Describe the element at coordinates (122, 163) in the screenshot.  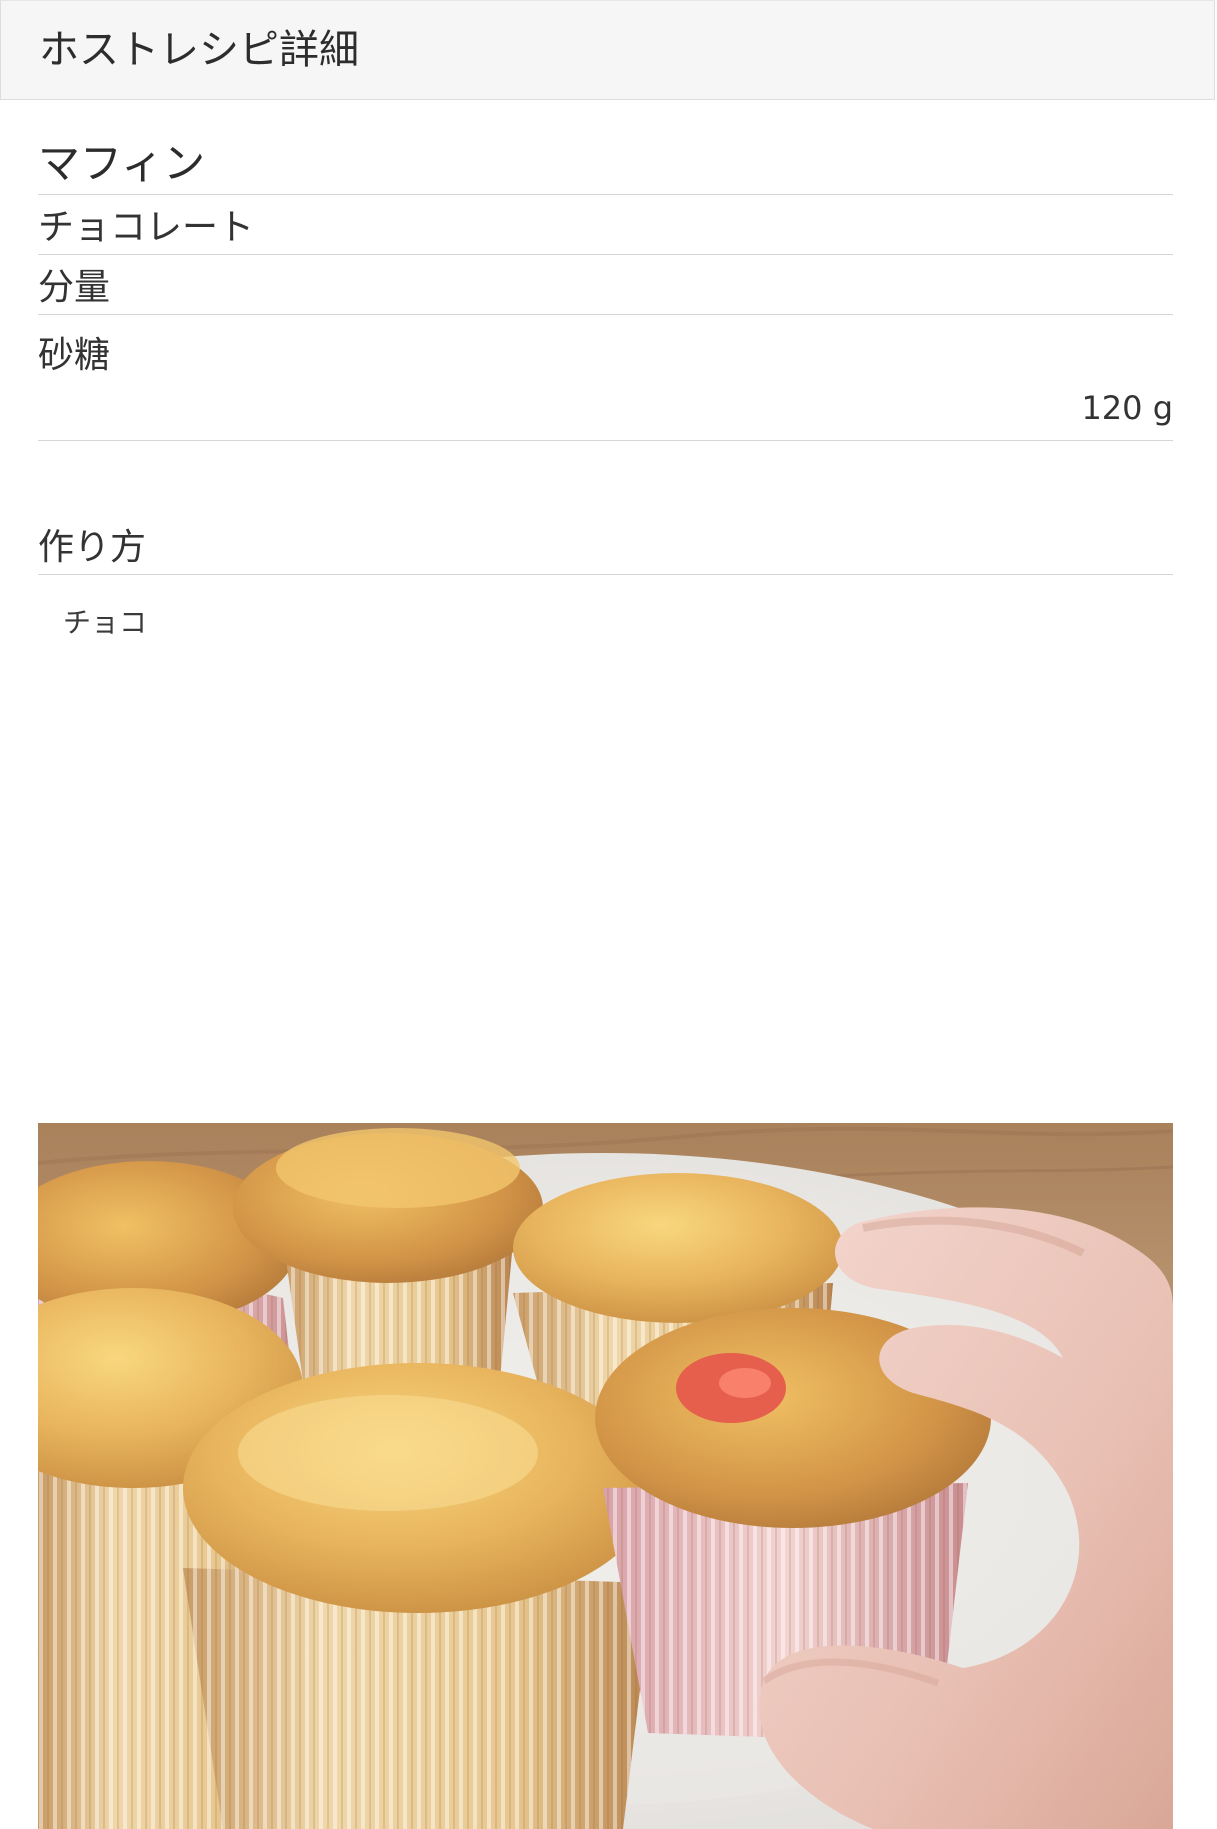
I see `recipe-name: マフィン` at that location.